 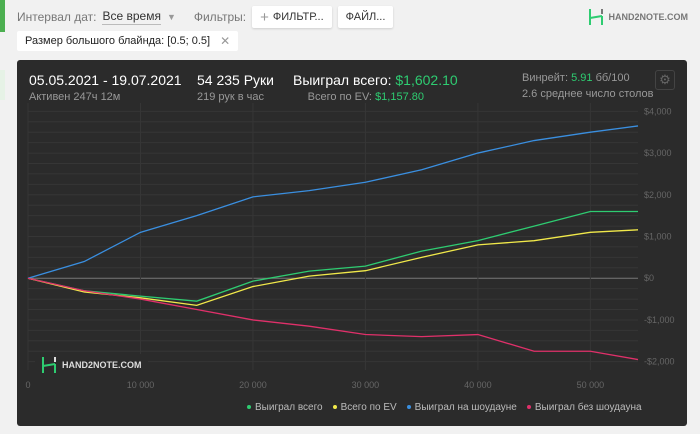 What do you see at coordinates (131, 17) in the screenshot?
I see `date-interval-select: Все время` at bounding box center [131, 17].